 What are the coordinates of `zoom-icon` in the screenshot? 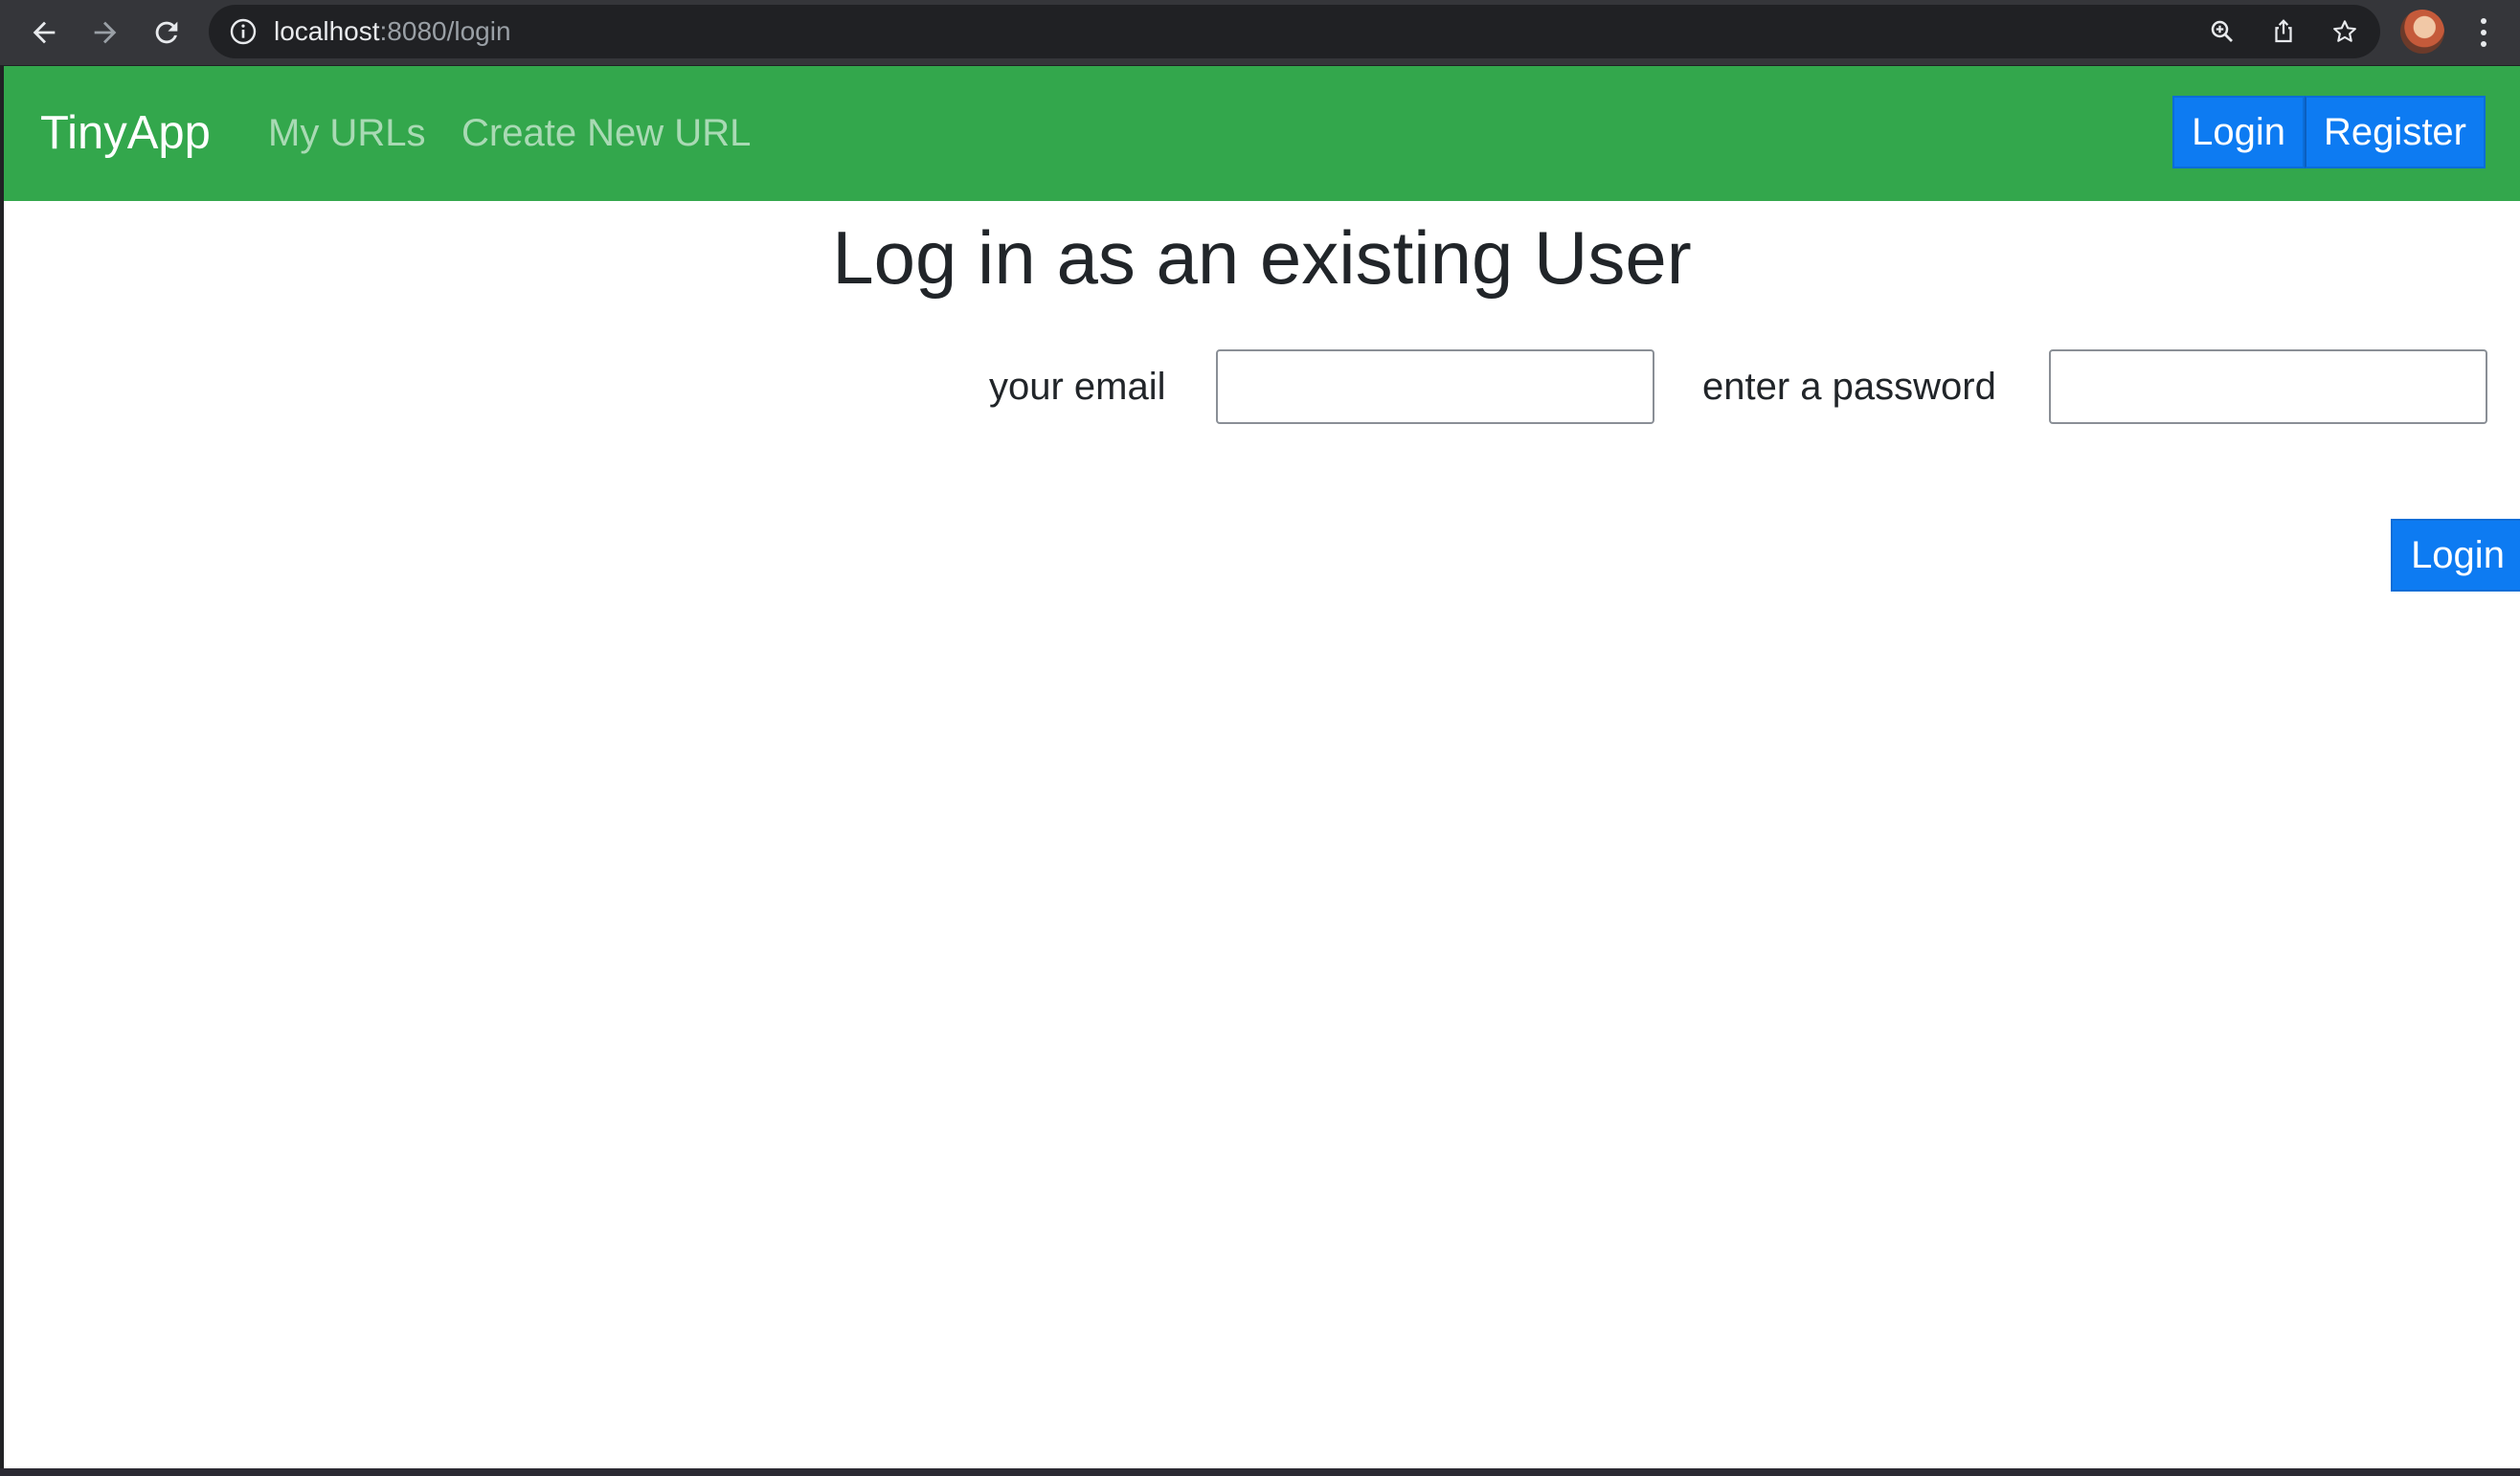 It's located at (2222, 31).